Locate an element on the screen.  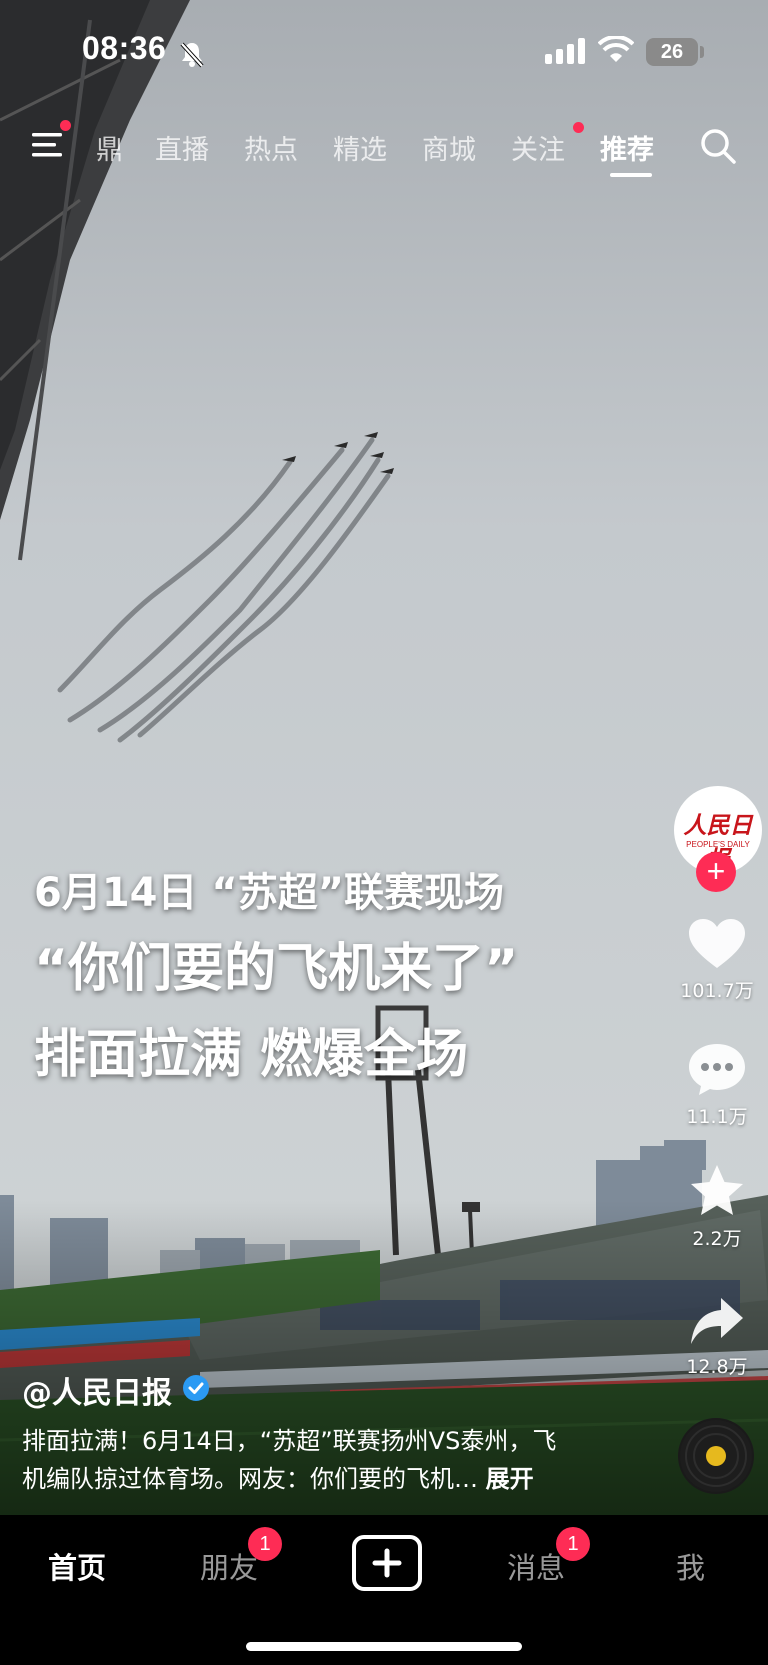
vinyl-disc-icon is located at coordinates (716, 1456).